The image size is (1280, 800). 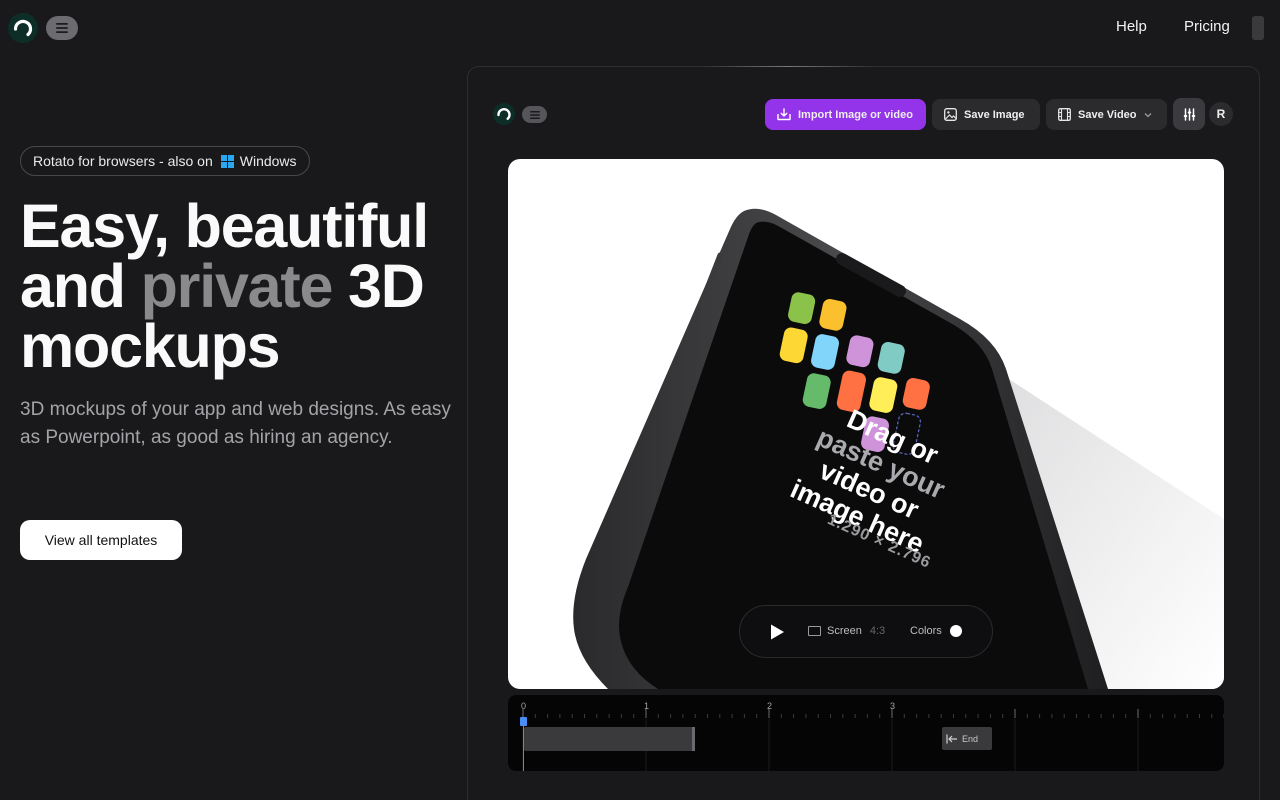 I want to click on app-menu-button, so click(x=534, y=114).